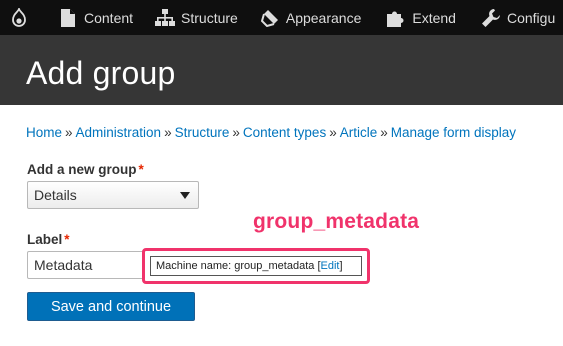 This screenshot has width=563, height=346. What do you see at coordinates (119, 132) in the screenshot?
I see `breadcrumb-administration: Administration` at bounding box center [119, 132].